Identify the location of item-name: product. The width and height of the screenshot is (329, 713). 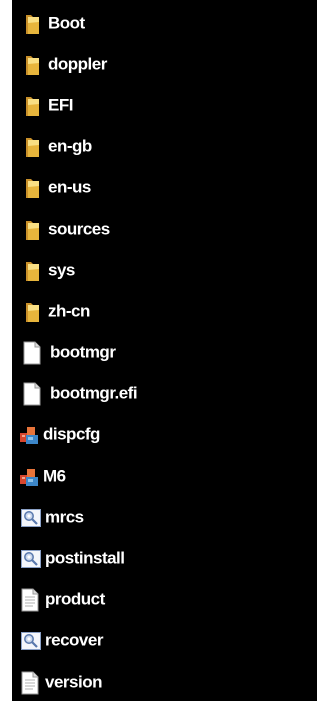
(75, 599).